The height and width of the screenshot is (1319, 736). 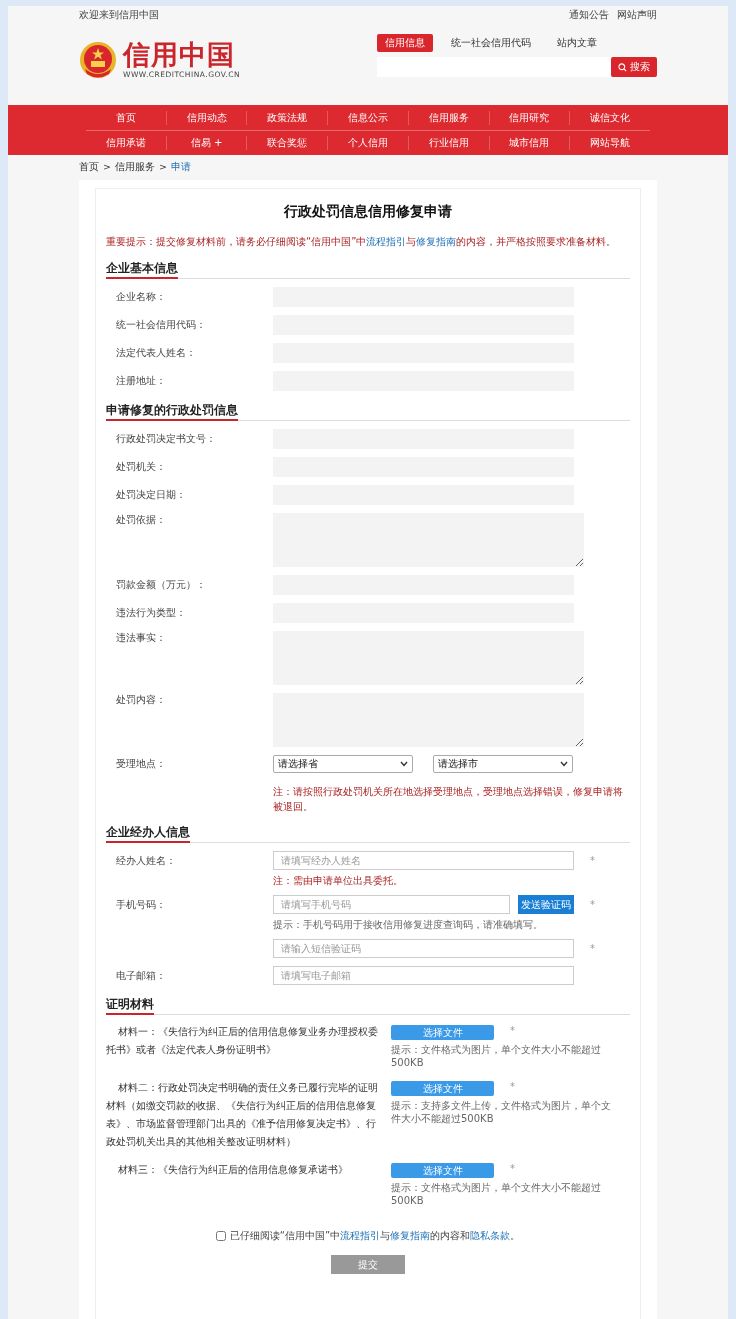 What do you see at coordinates (423, 860) in the screenshot?
I see `input-field: 请填写经办人姓名` at bounding box center [423, 860].